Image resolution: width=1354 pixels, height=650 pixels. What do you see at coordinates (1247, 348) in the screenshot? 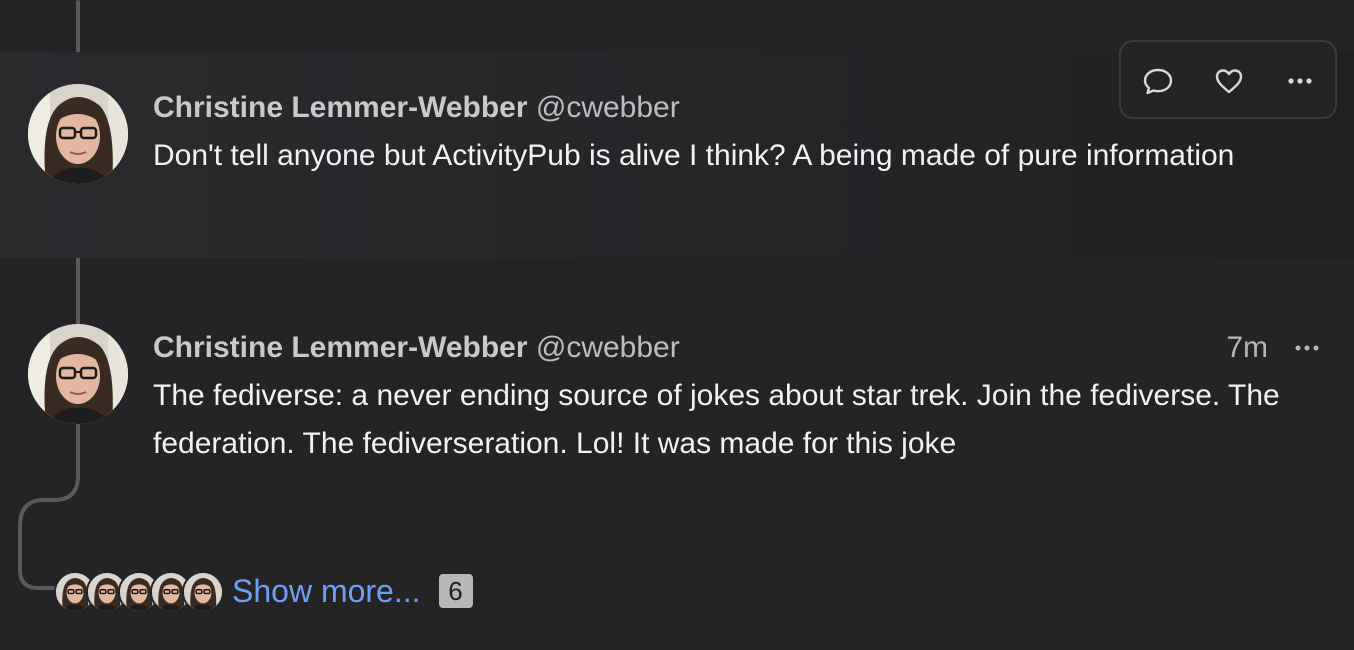
I see `post-timestamp: 7m` at bounding box center [1247, 348].